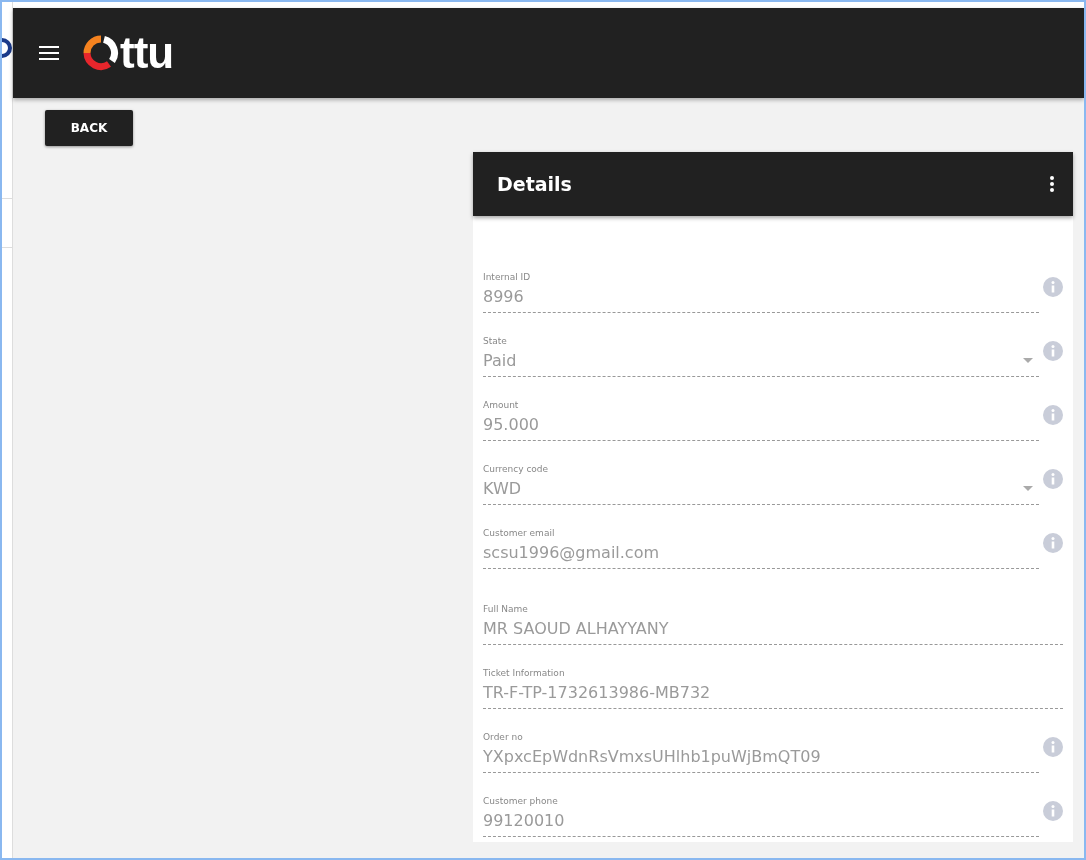 The image size is (1086, 860). What do you see at coordinates (147, 53) in the screenshot?
I see `logo-text: ttu` at bounding box center [147, 53].